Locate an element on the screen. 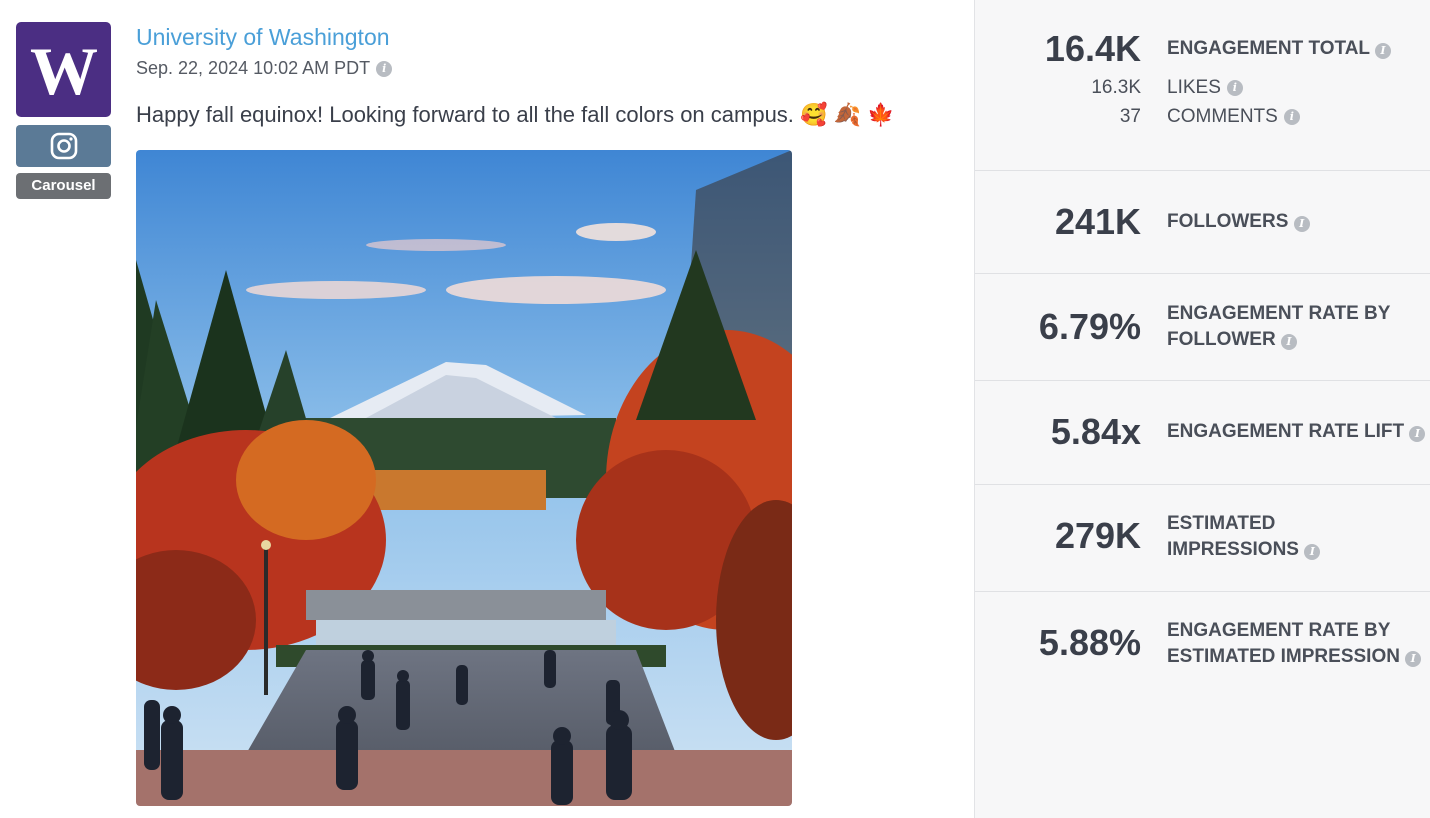 Image resolution: width=1430 pixels, height=818 pixels. engagement-total-label: ENGAGEMENT TOTAL i is located at coordinates (1298, 49).